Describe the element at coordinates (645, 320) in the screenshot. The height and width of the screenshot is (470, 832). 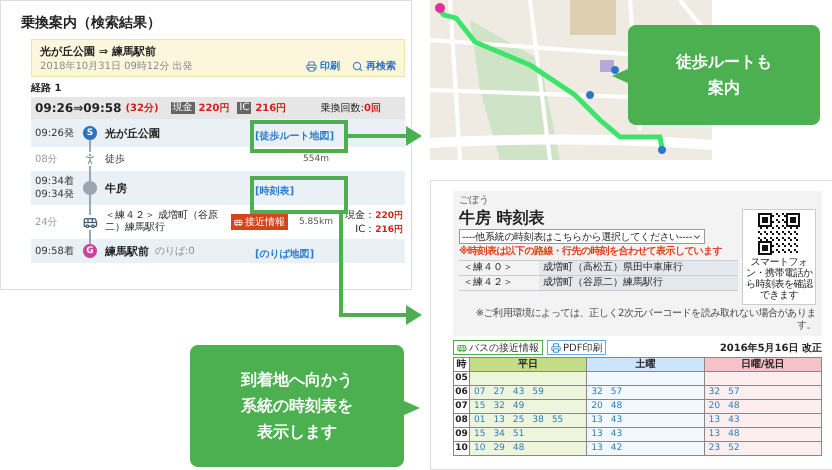
I see `qr-note: ※ご利用環境によっては、正しく2次元バーコードを読み取れない場合があります。` at that location.